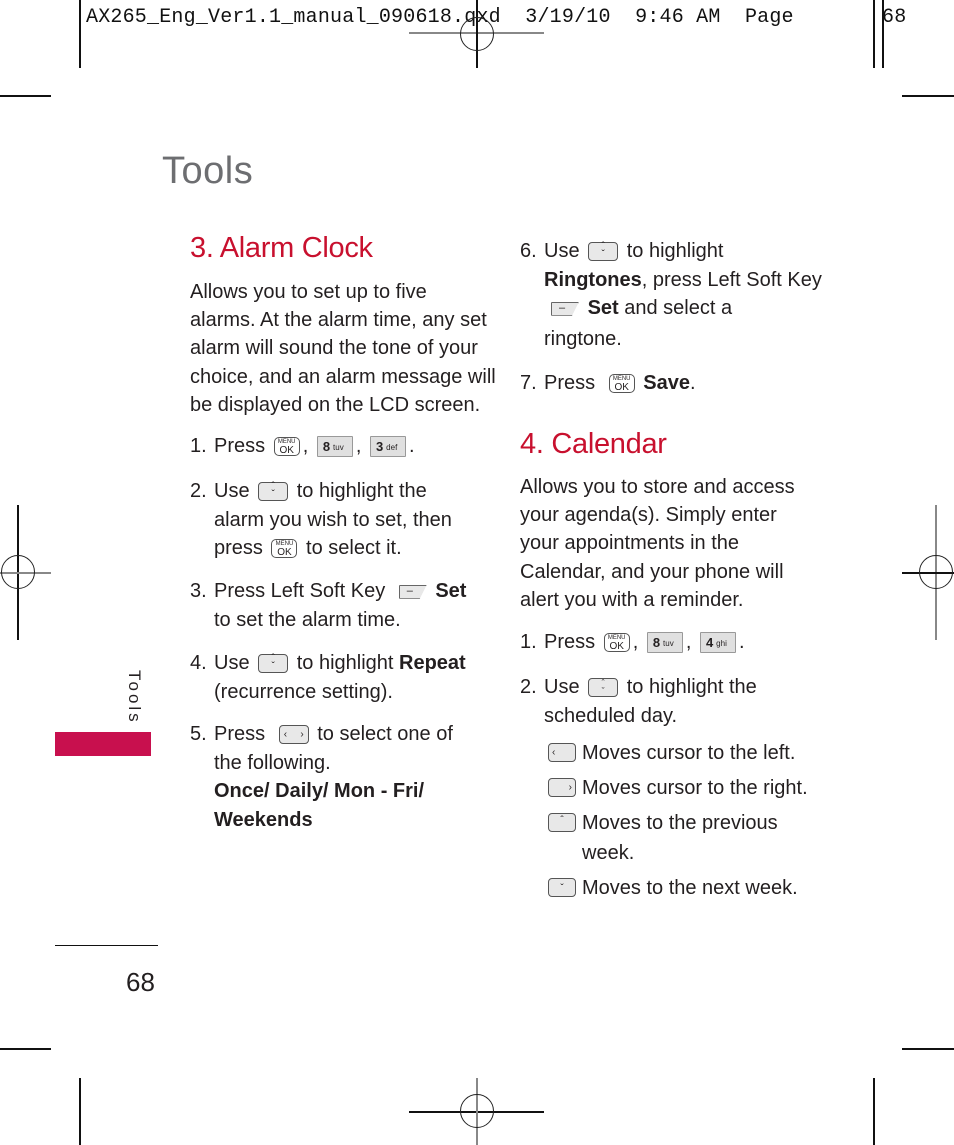  Describe the element at coordinates (335, 404) in the screenshot. I see `intro-line: be displayed on the LCD screen.` at that location.